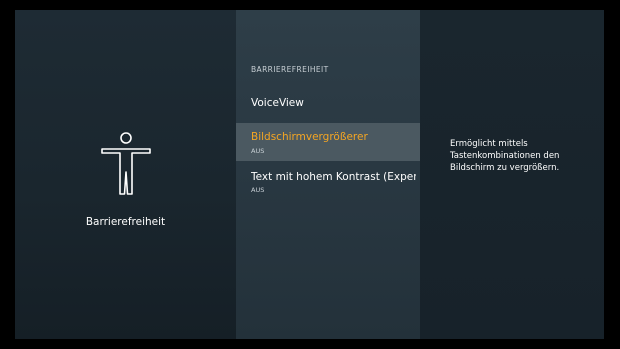 The height and width of the screenshot is (349, 620). What do you see at coordinates (328, 105) in the screenshot?
I see `menu-item-voiceview: VoiceView` at bounding box center [328, 105].